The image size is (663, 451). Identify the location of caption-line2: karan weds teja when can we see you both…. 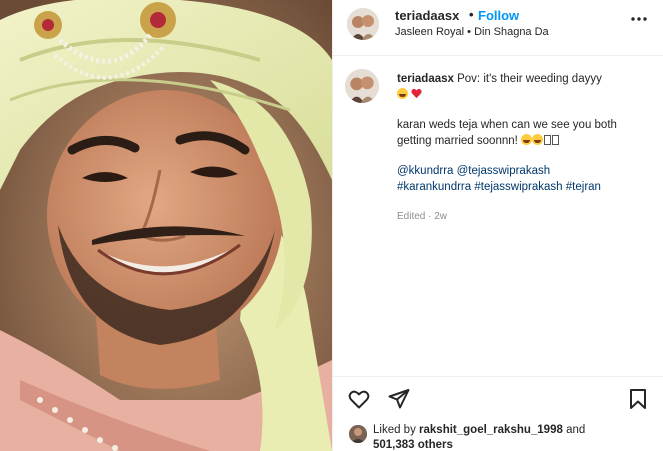
(507, 133).